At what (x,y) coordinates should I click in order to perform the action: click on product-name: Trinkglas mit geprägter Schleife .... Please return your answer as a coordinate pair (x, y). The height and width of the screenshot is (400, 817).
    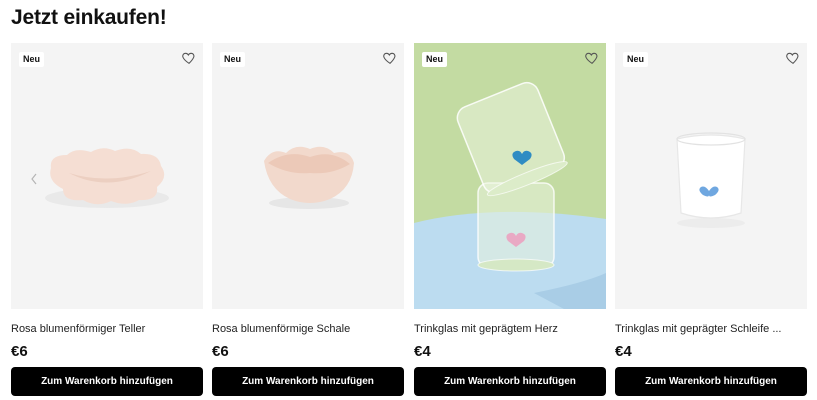
    Looking at the image, I should click on (711, 329).